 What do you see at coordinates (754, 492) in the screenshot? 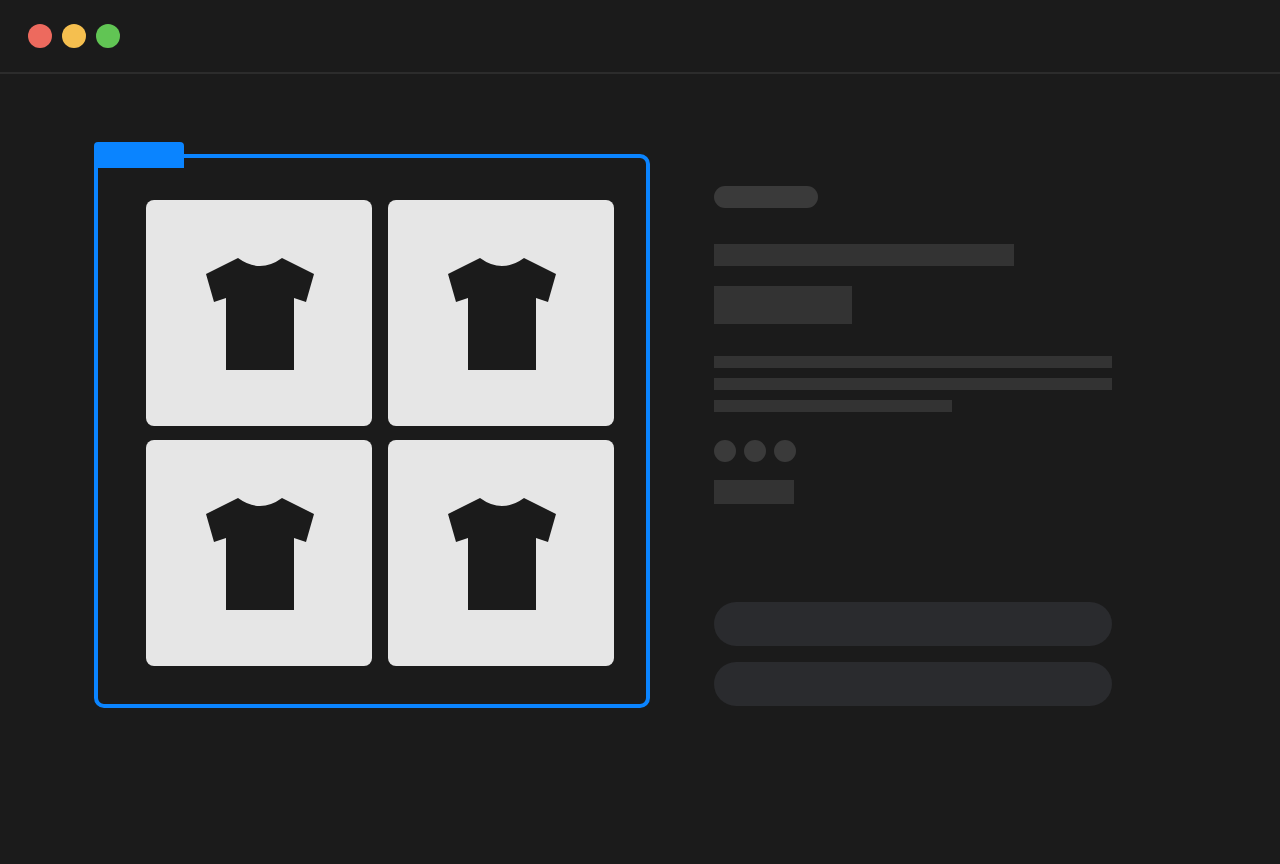
I see `label-placeholder` at bounding box center [754, 492].